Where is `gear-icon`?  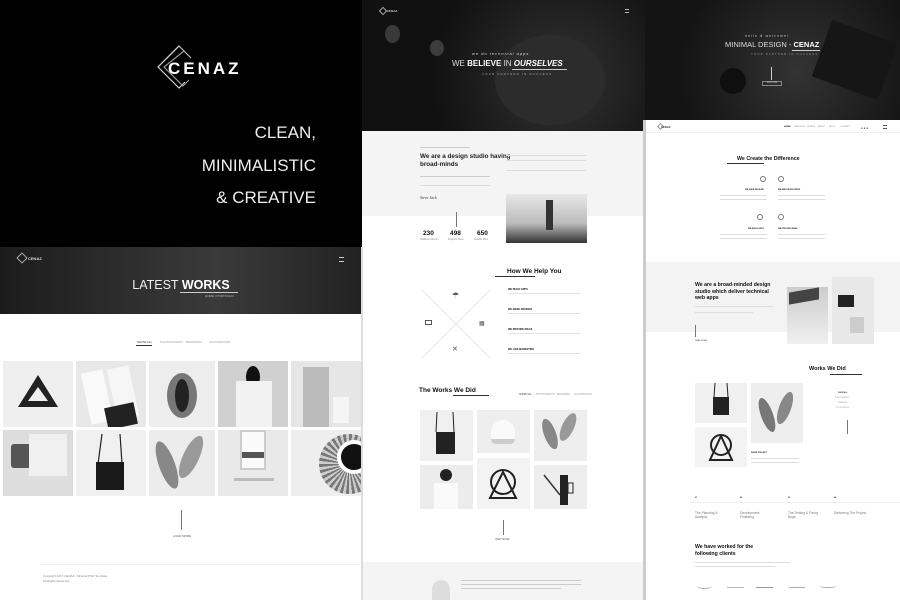 gear-icon is located at coordinates (781, 179).